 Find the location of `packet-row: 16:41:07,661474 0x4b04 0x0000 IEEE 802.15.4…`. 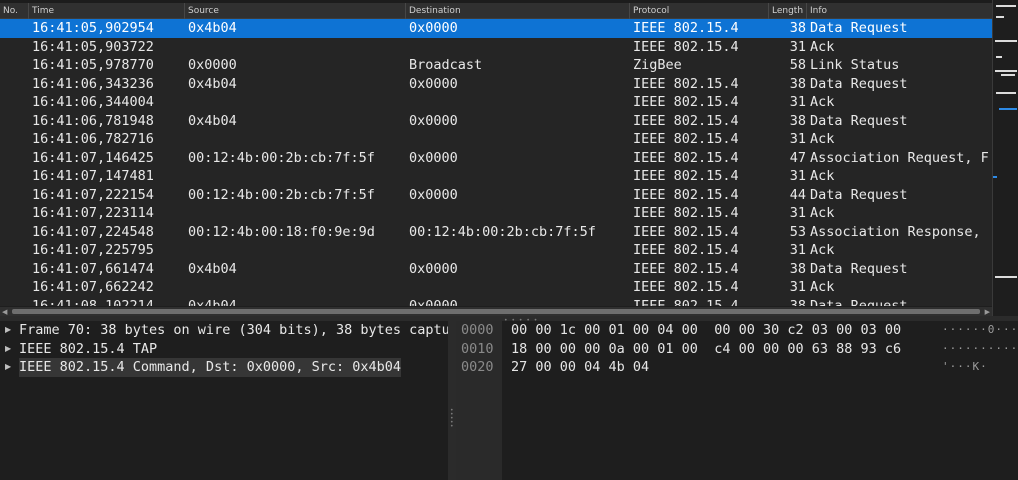

packet-row: 16:41:07,661474 0x4b04 0x0000 IEEE 802.15.4… is located at coordinates (496, 269).